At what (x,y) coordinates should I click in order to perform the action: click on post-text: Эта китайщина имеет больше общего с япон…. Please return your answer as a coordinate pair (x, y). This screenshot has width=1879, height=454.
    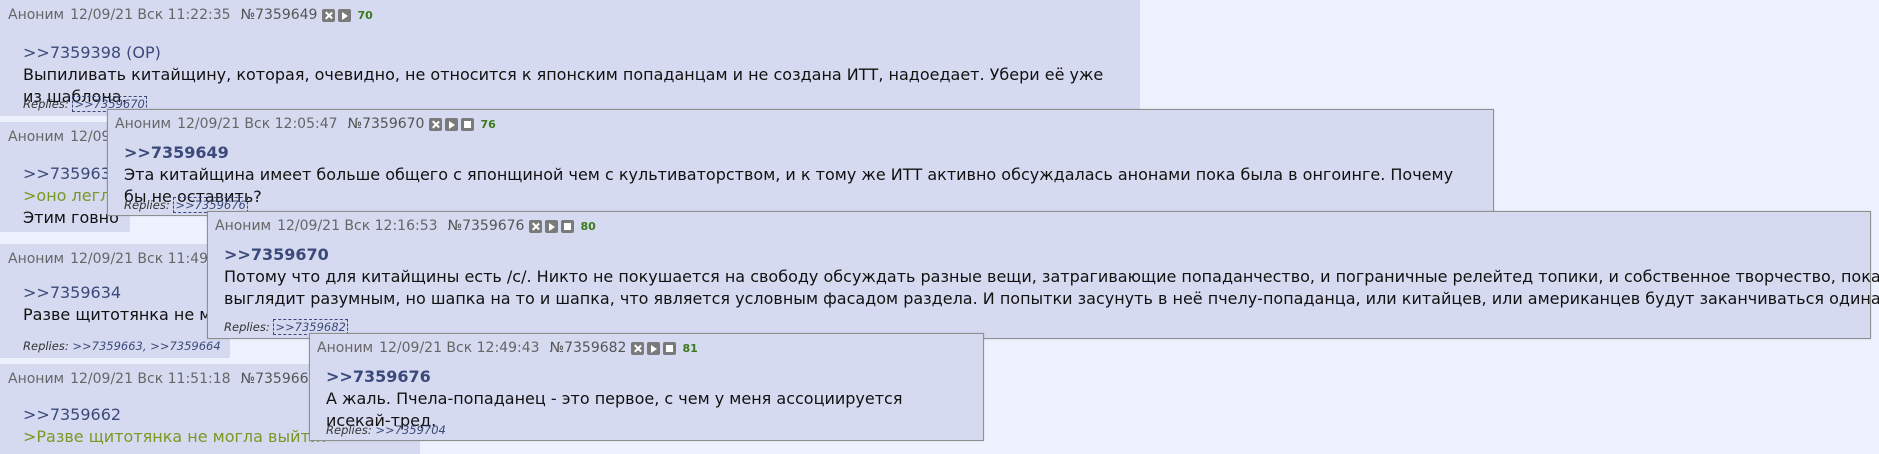
    Looking at the image, I should click on (789, 185).